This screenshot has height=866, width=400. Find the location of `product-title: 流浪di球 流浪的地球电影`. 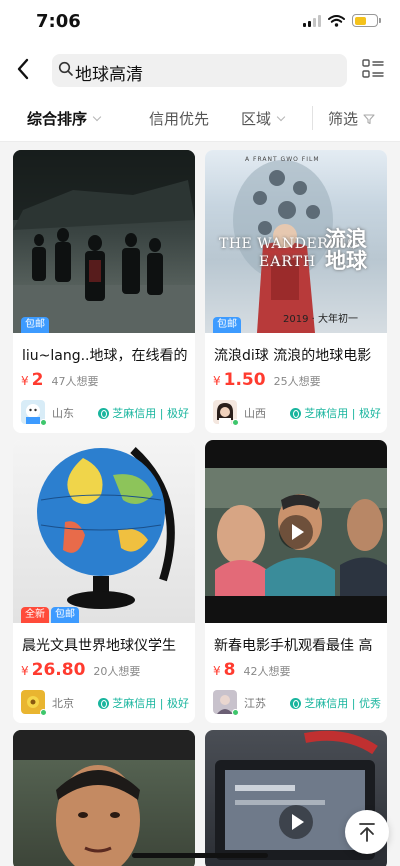

product-title: 流浪di球 流浪的地球电影 is located at coordinates (293, 356).